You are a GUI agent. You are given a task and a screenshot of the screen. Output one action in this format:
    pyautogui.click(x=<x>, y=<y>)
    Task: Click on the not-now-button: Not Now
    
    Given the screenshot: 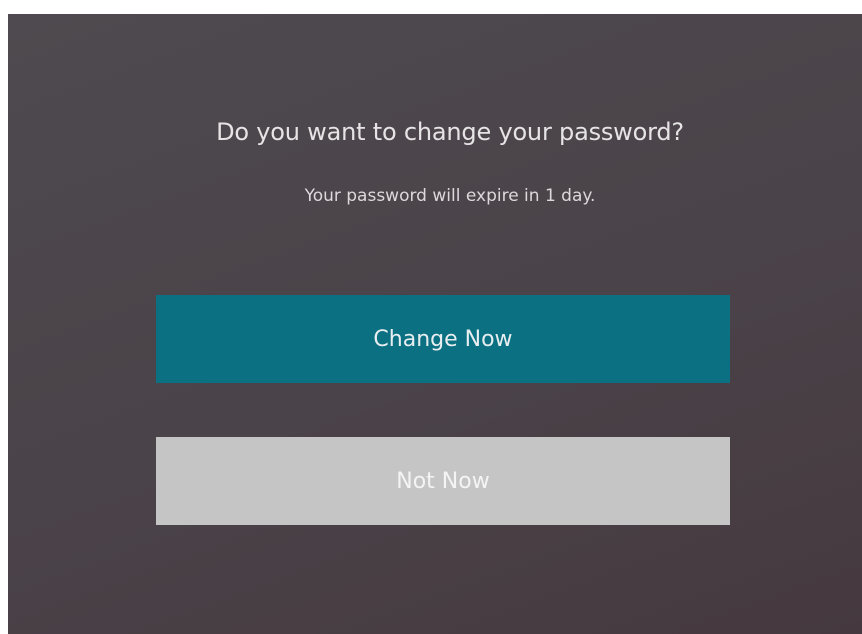 What is the action you would take?
    pyautogui.click(x=443, y=481)
    